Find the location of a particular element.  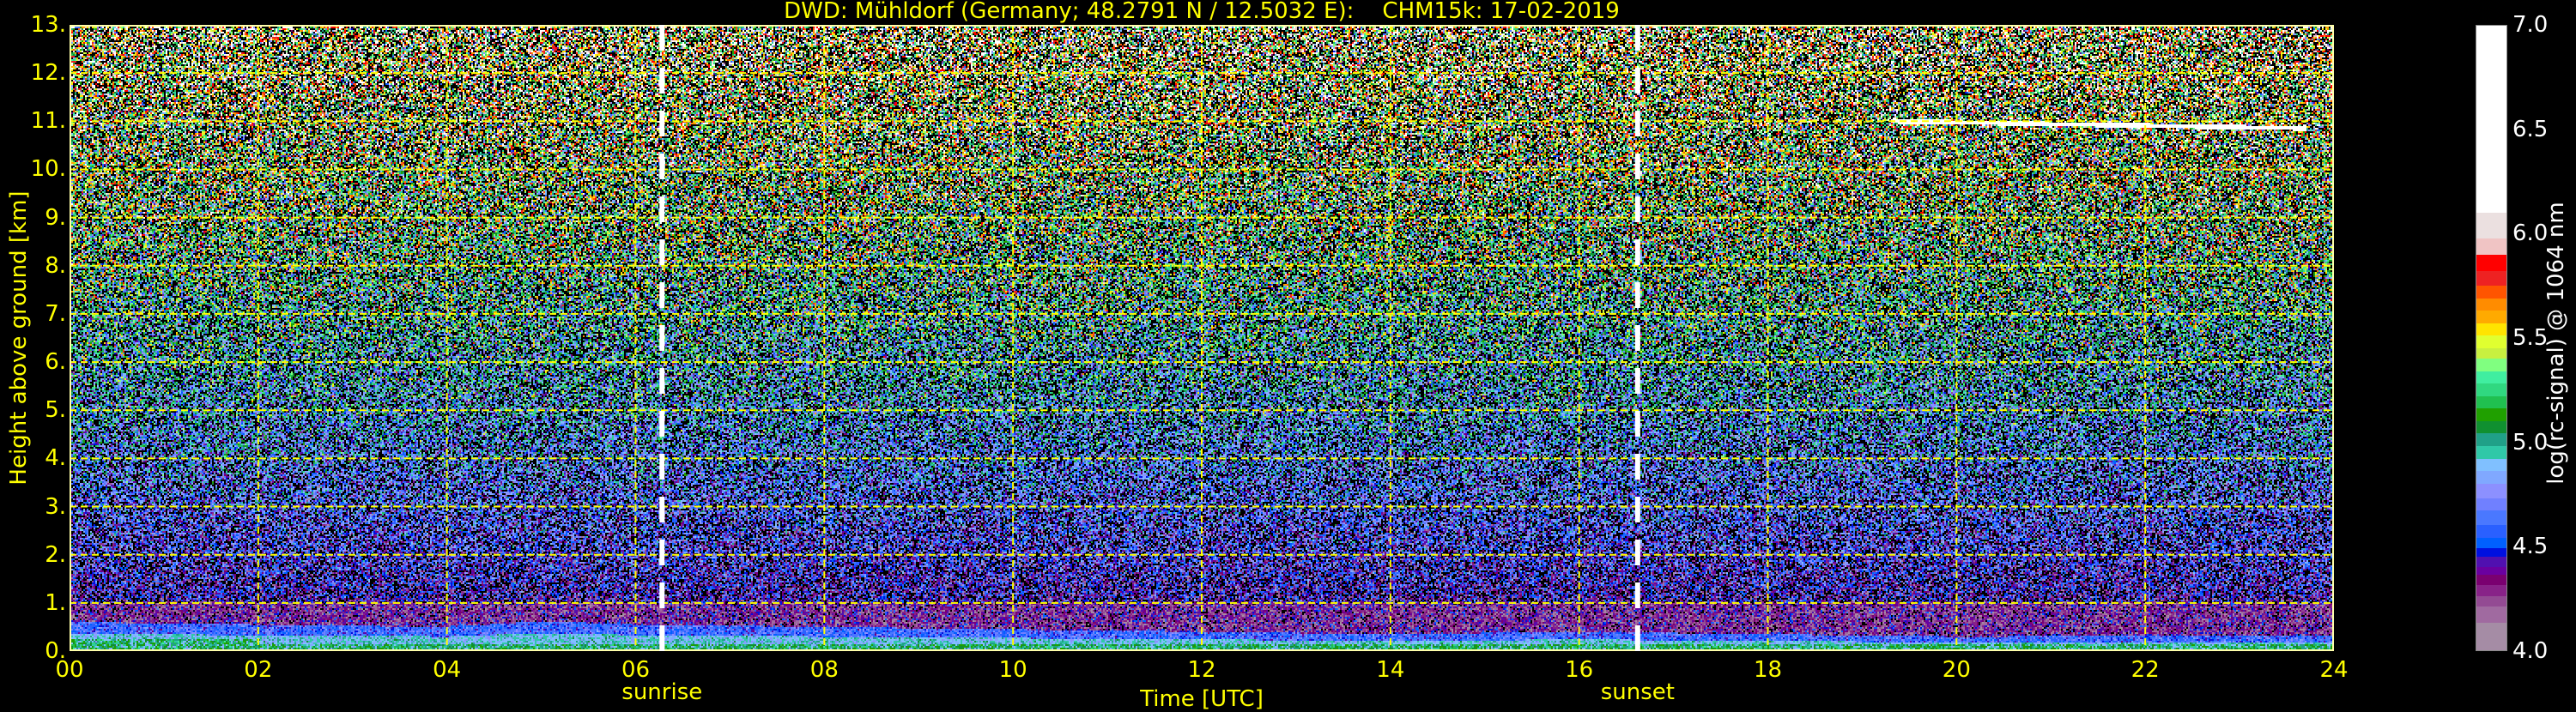

y-tick-label: 8. is located at coordinates (55, 266).